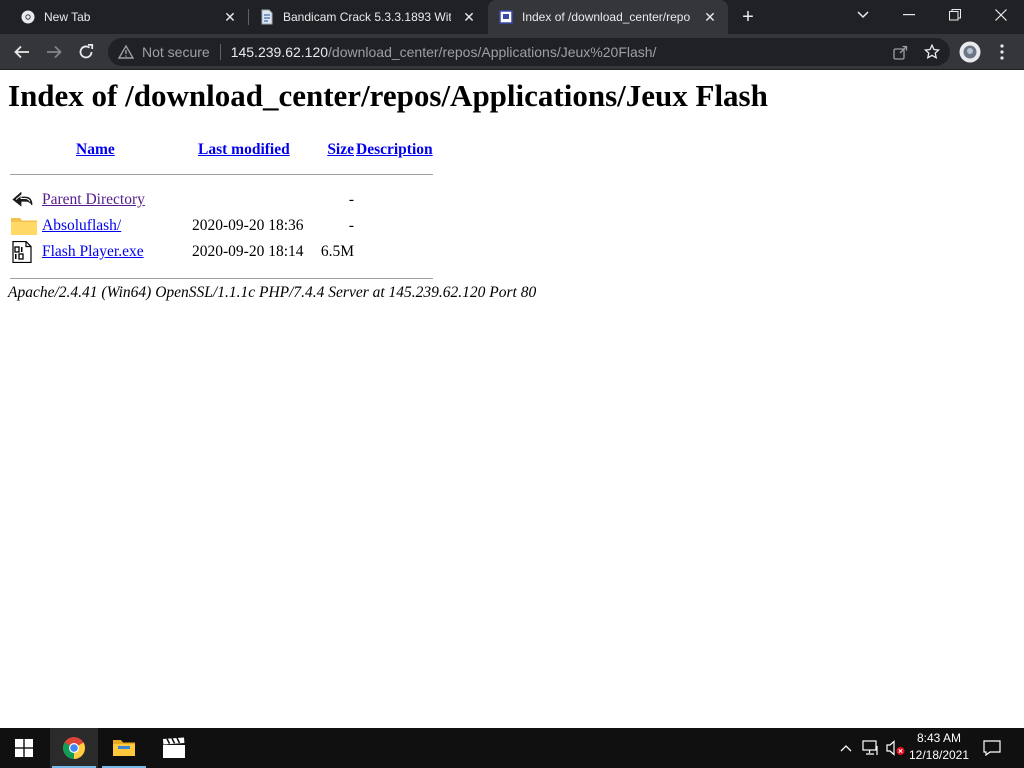  I want to click on tab-index-of: Index of /download_center/repo ✕, so click(608, 17).